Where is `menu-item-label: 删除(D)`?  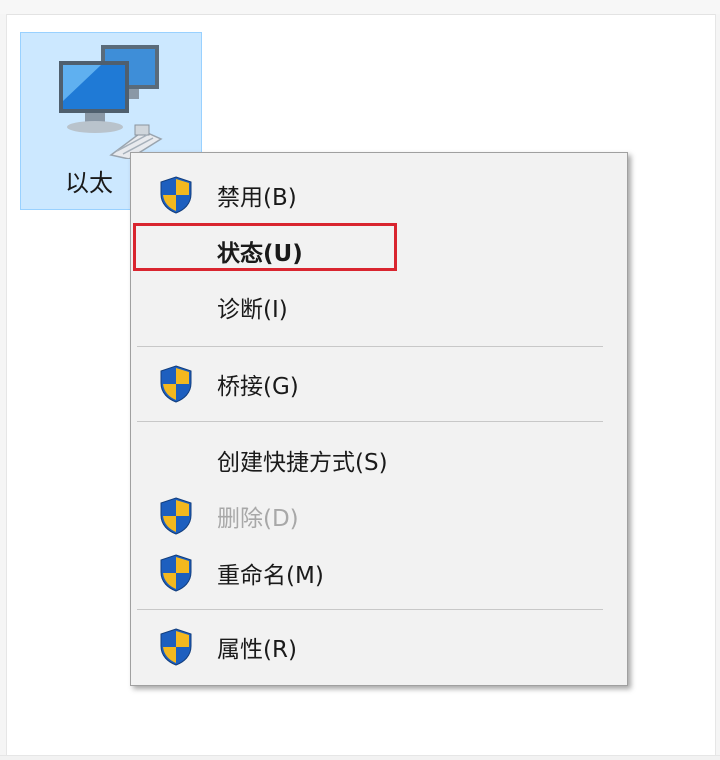 menu-item-label: 删除(D) is located at coordinates (258, 519).